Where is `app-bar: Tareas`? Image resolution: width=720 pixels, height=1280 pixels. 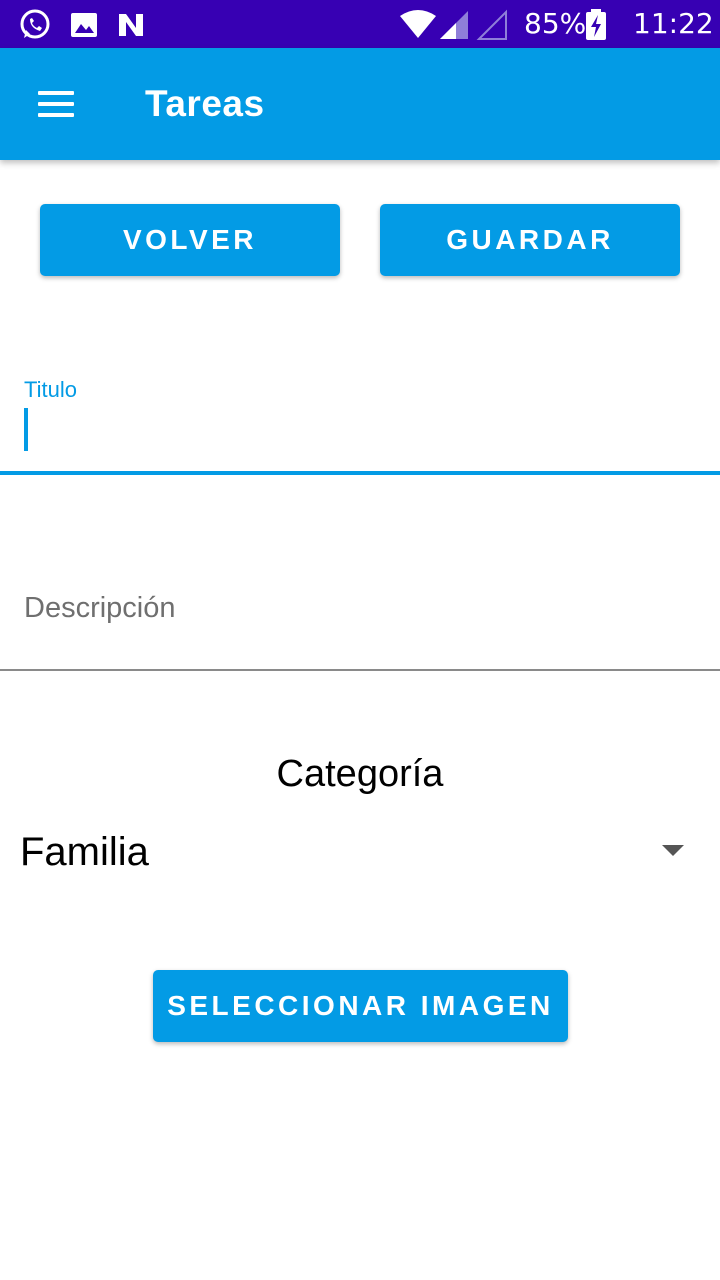 app-bar: Tareas is located at coordinates (360, 104).